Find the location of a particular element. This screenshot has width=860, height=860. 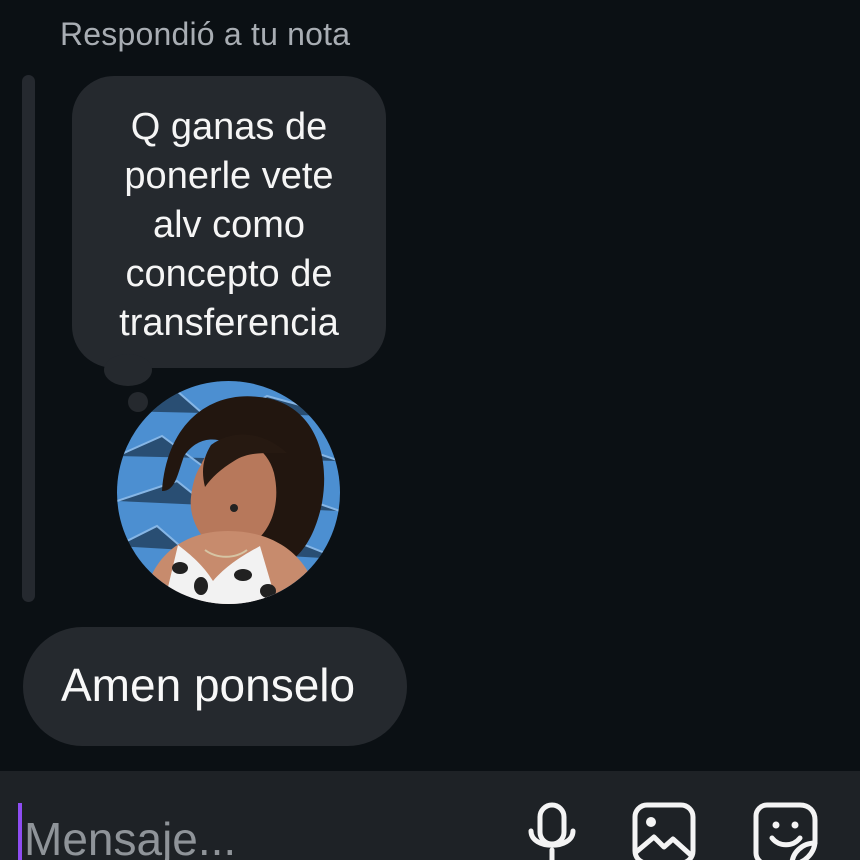

gallery-icon is located at coordinates (664, 831).